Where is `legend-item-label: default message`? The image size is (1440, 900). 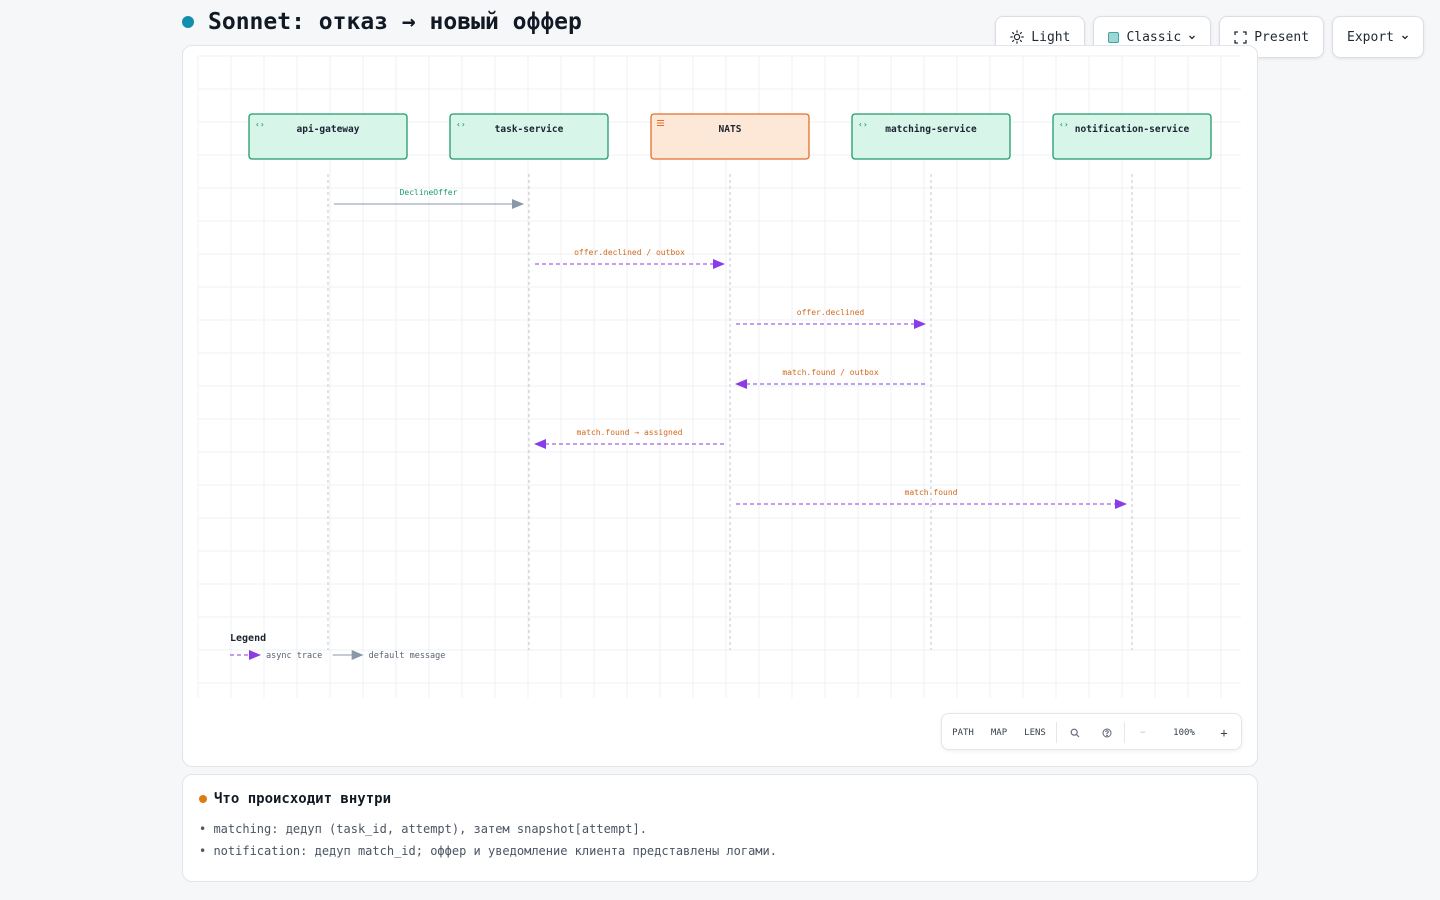 legend-item-label: default message is located at coordinates (407, 656).